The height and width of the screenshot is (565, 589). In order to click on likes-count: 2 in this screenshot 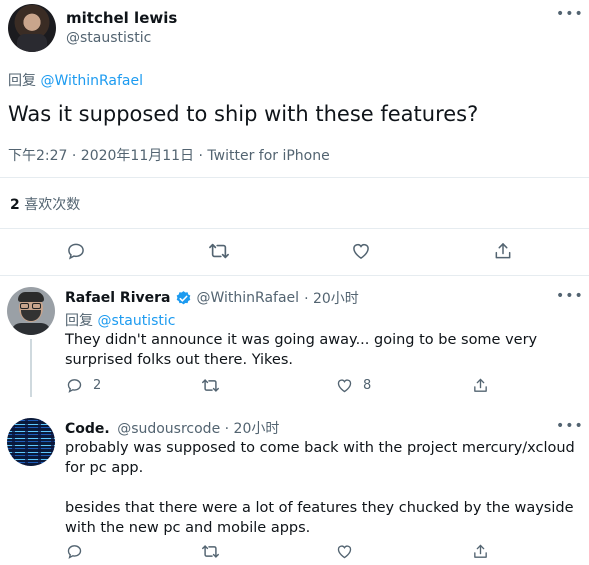, I will do `click(15, 205)`.